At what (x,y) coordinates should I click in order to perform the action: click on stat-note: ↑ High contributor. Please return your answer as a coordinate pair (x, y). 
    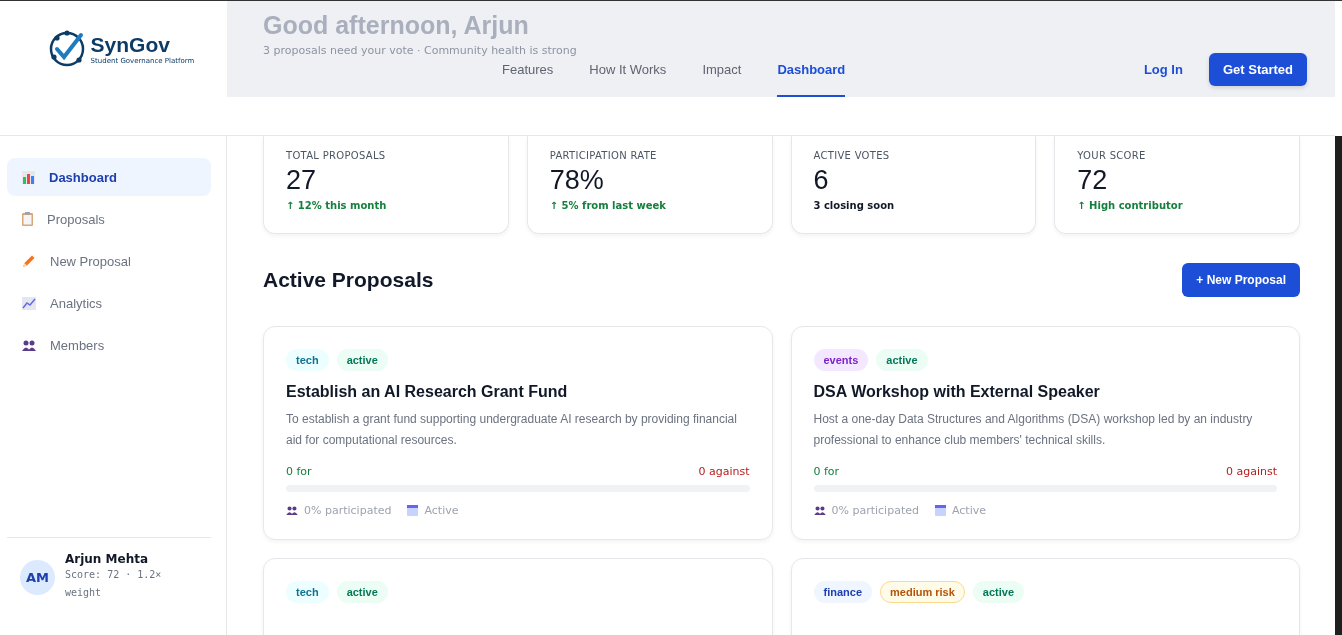
    Looking at the image, I should click on (1130, 205).